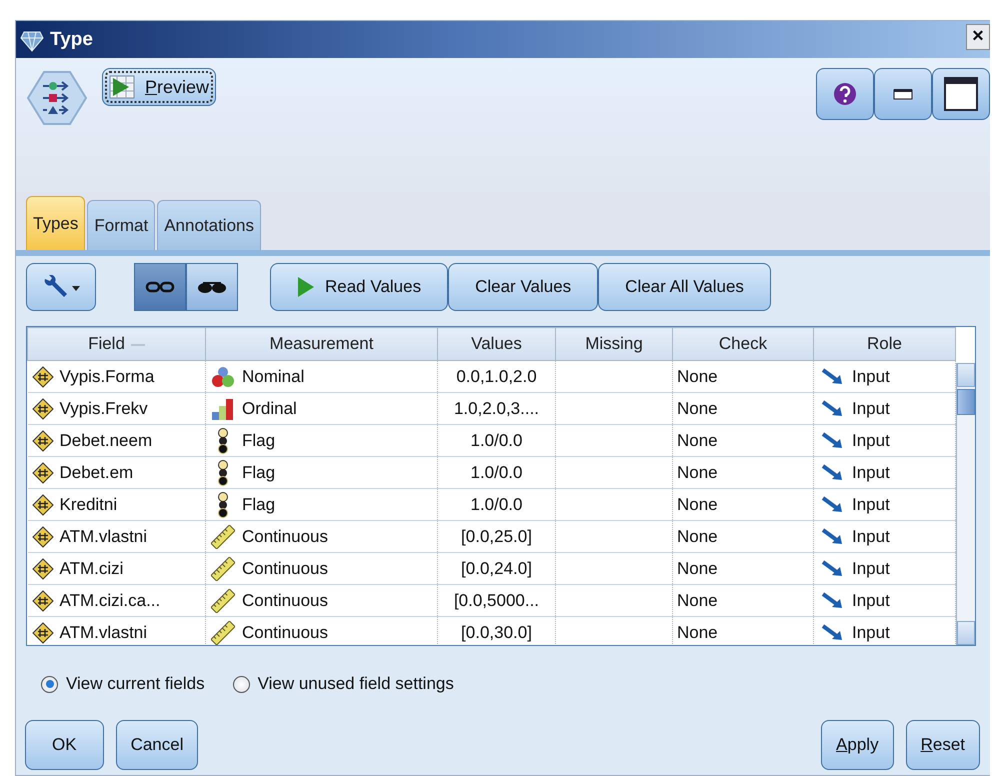 This screenshot has height=776, width=992. Describe the element at coordinates (122, 87) in the screenshot. I see `play-grid-icon` at that location.